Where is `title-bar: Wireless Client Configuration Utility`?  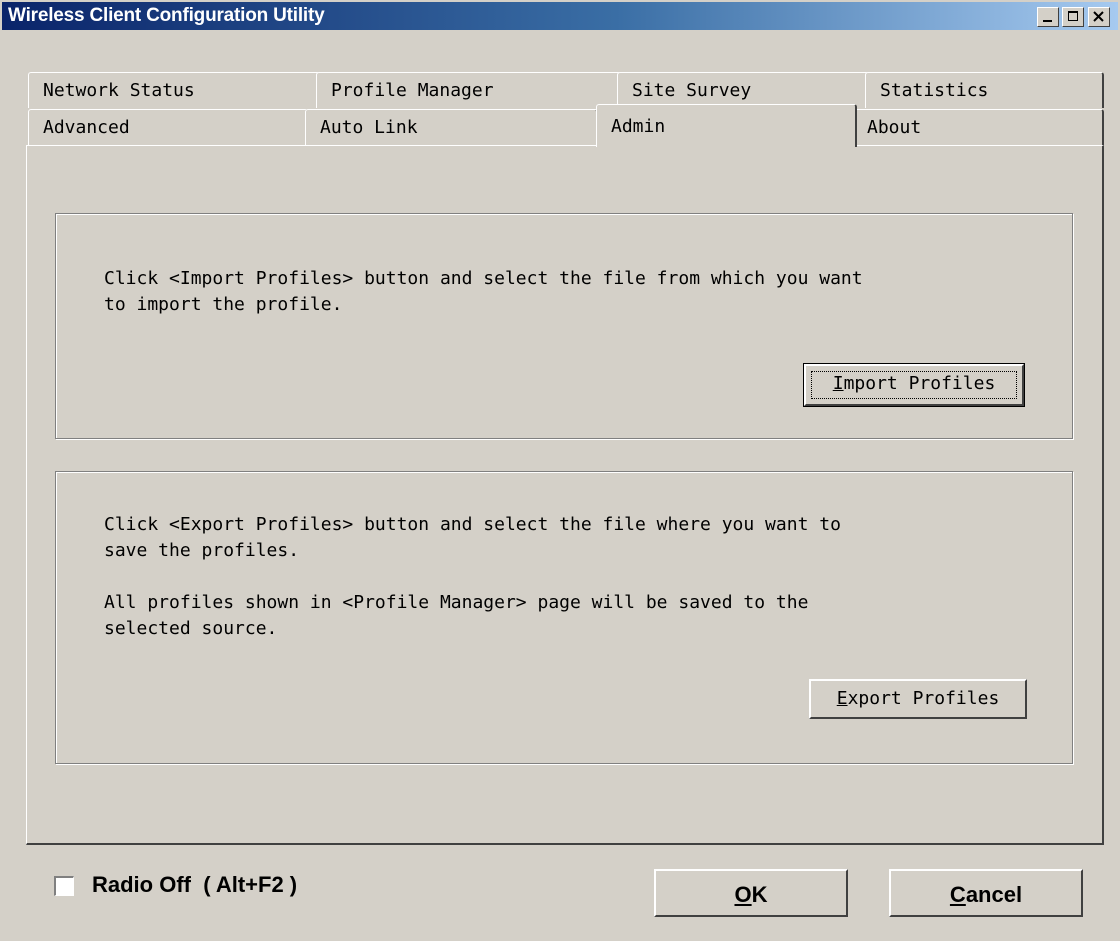 title-bar: Wireless Client Configuration Utility is located at coordinates (560, 16).